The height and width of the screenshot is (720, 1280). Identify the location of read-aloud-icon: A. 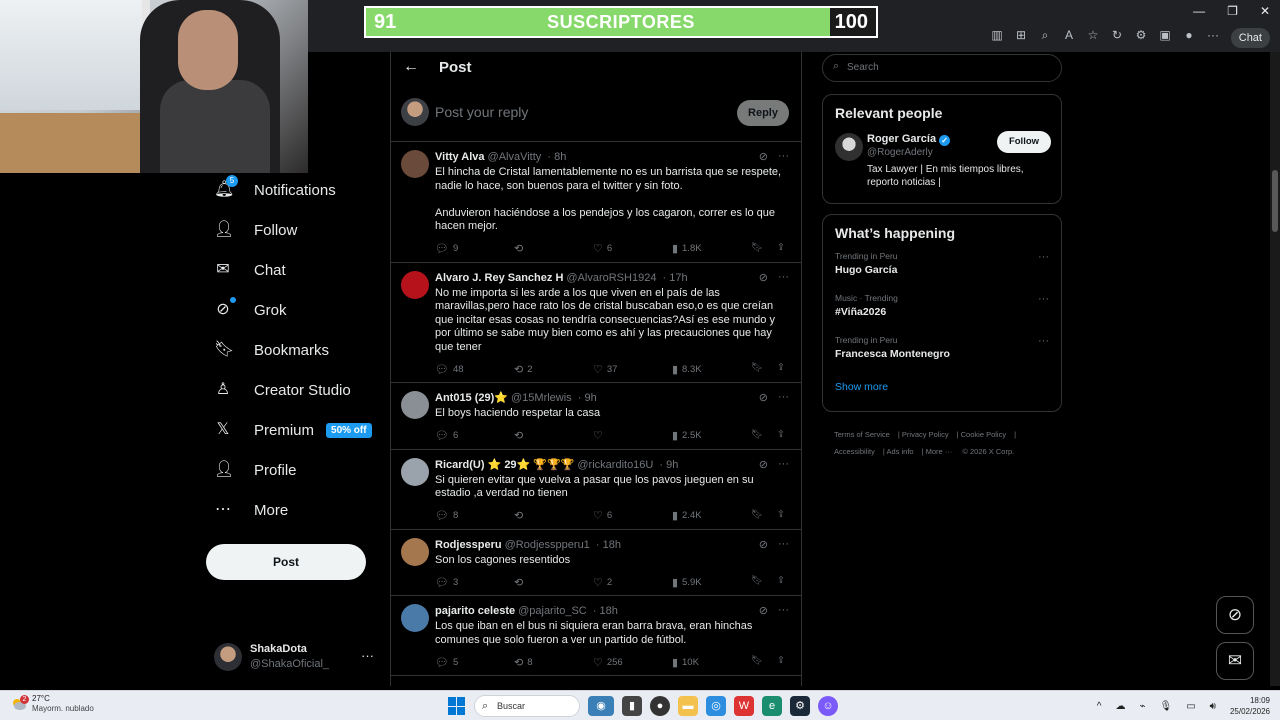
(1069, 35).